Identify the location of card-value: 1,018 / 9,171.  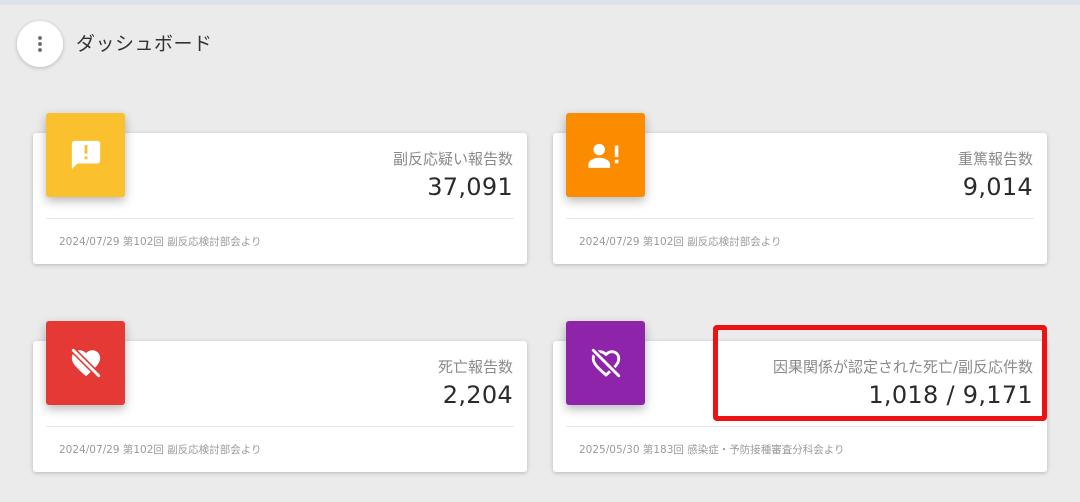
(950, 395).